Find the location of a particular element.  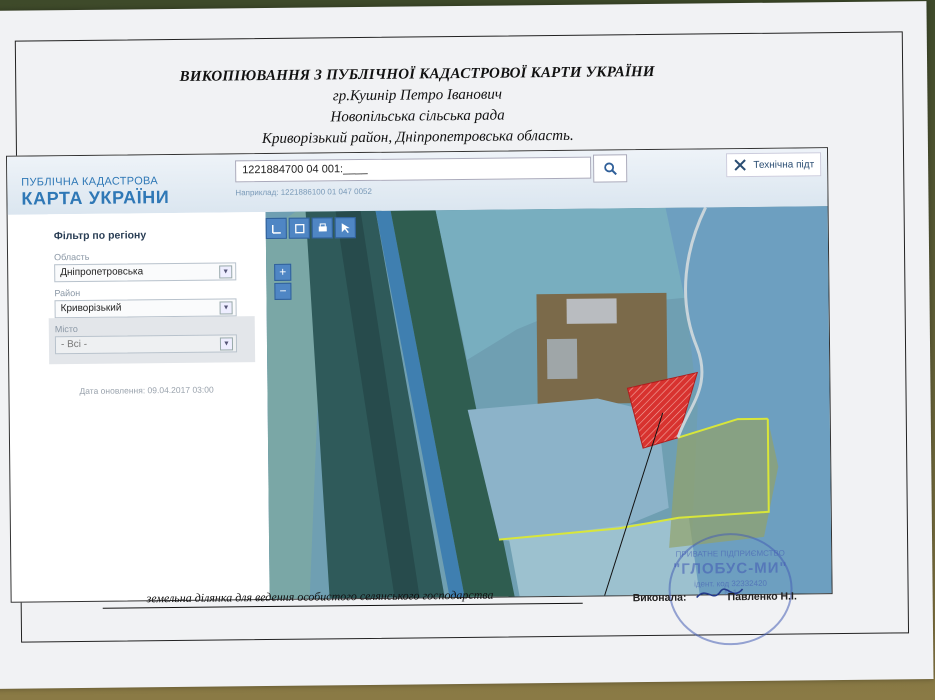

rayon-select: Криворізький ▼ is located at coordinates (145, 308).